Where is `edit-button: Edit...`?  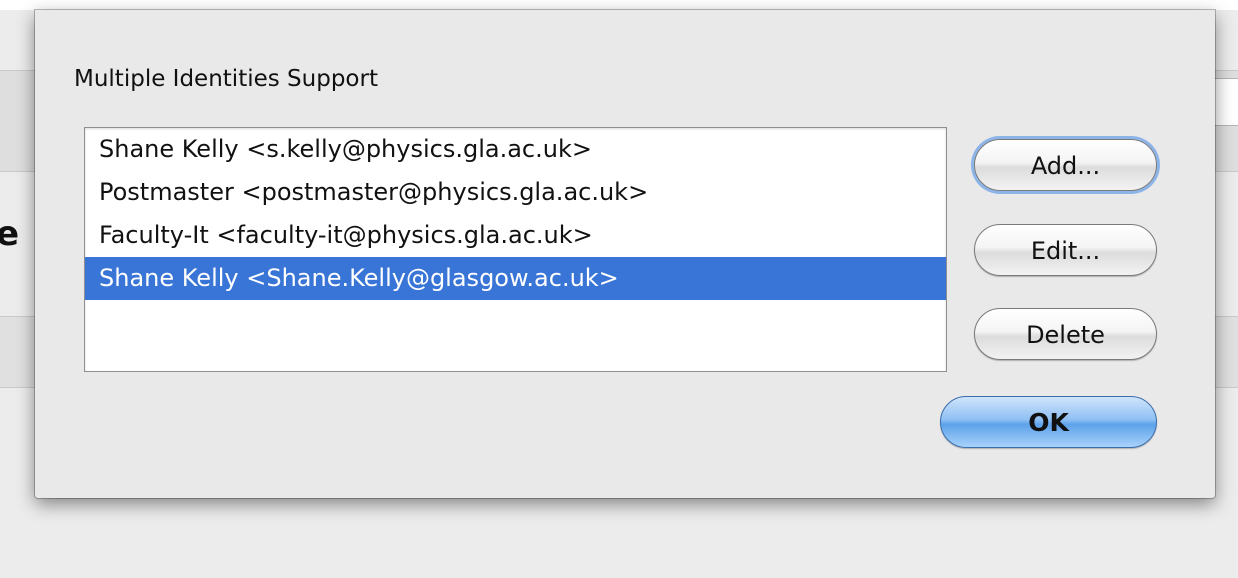 edit-button: Edit... is located at coordinates (1065, 250).